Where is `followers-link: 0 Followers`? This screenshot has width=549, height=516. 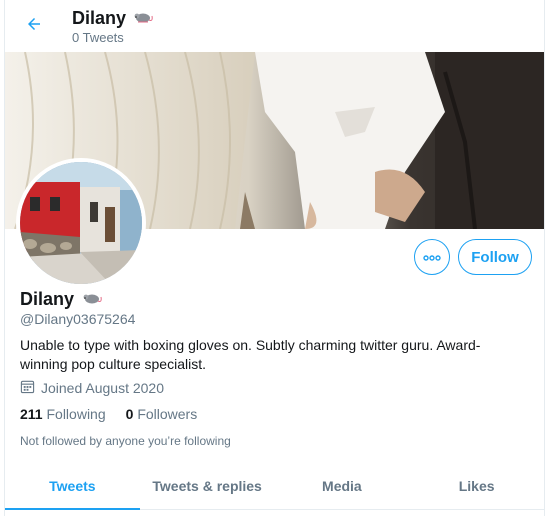 followers-link: 0 Followers is located at coordinates (162, 414).